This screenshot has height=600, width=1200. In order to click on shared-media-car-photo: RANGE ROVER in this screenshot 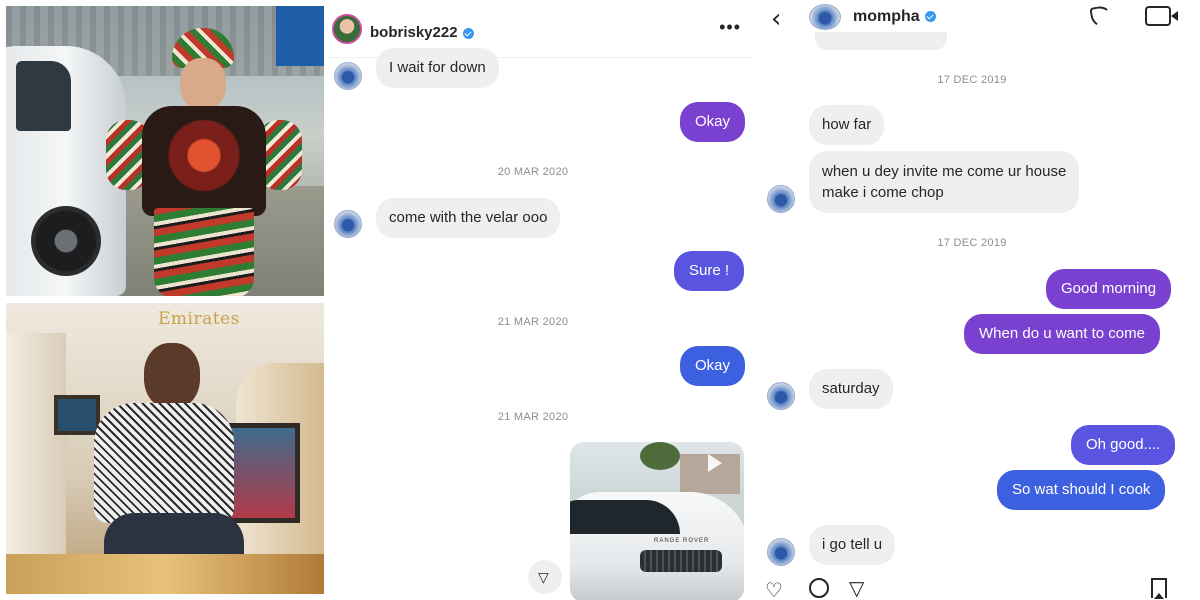, I will do `click(657, 521)`.